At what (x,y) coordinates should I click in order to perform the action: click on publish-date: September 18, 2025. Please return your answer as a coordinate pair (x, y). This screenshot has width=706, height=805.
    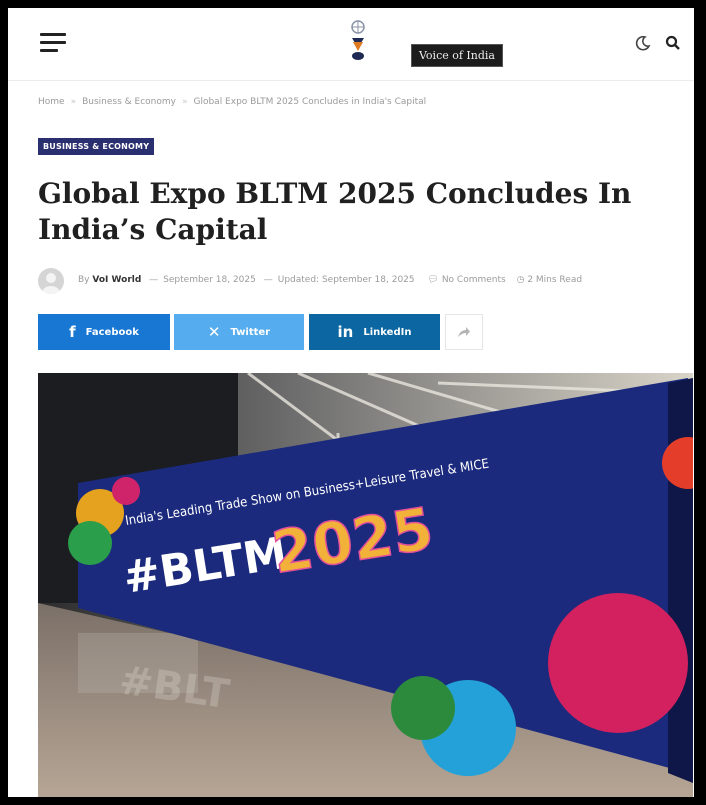
    Looking at the image, I should click on (209, 280).